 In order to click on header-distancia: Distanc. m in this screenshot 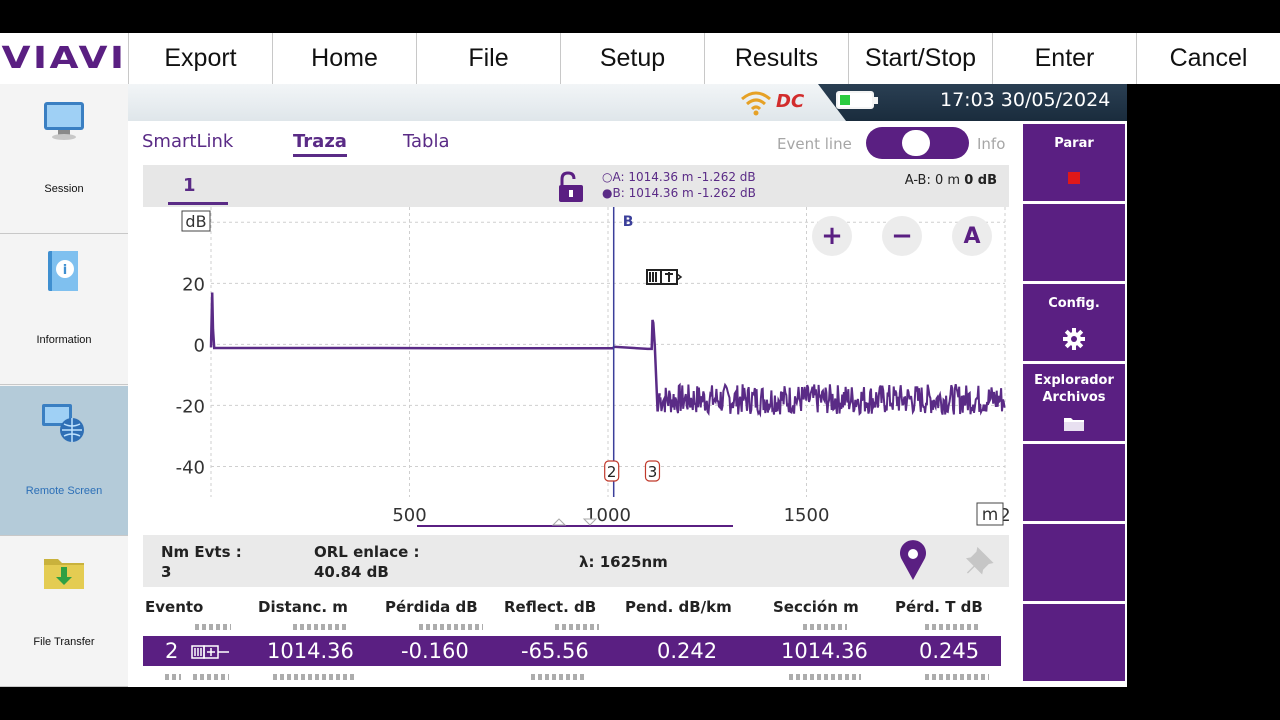, I will do `click(303, 607)`.